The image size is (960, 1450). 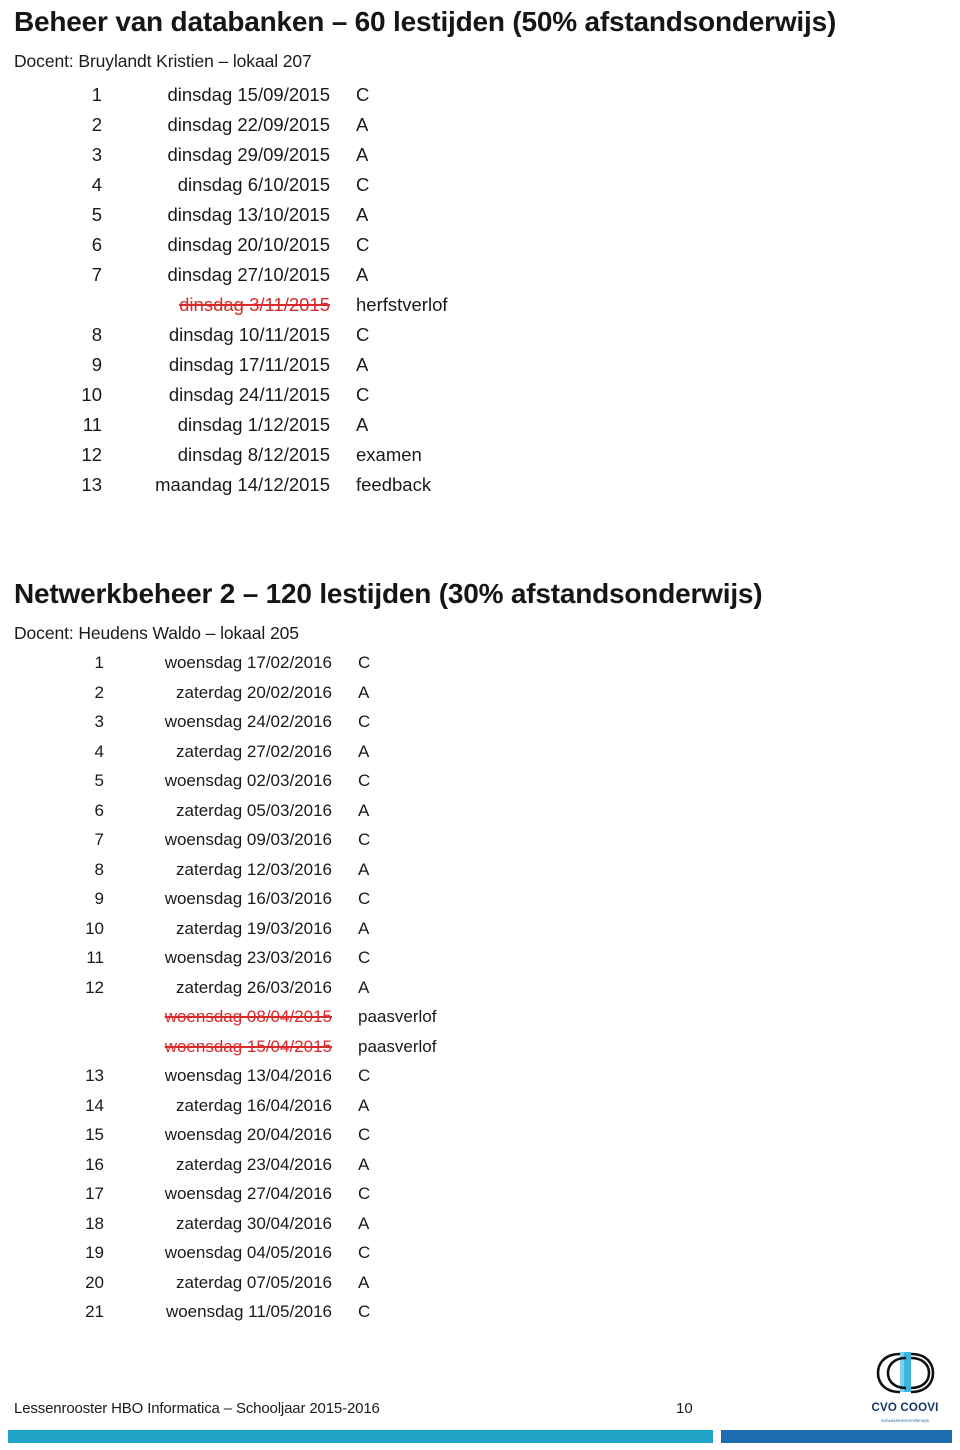 What do you see at coordinates (96, 335) in the screenshot?
I see `schedule-row-number: 8` at bounding box center [96, 335].